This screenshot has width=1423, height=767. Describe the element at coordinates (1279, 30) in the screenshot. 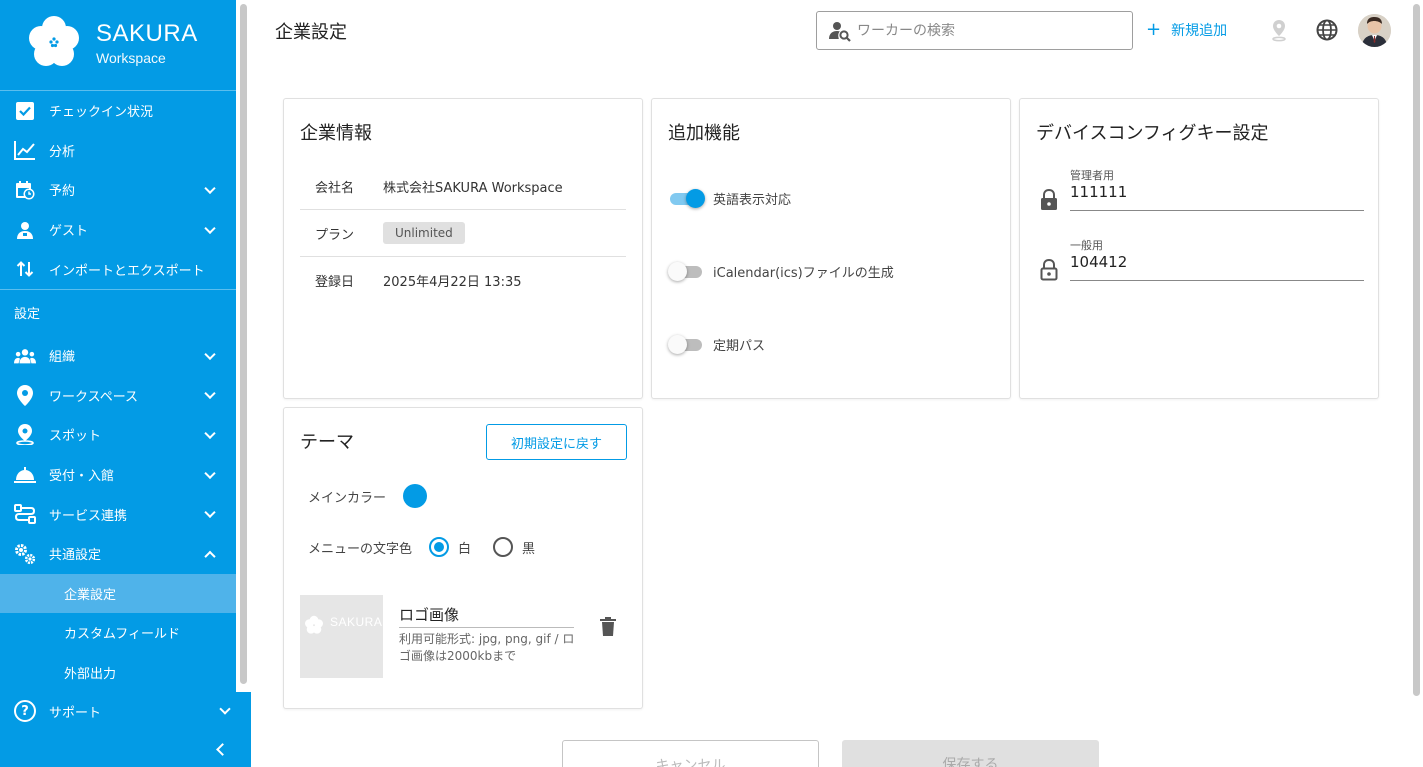

I see `location-pin-icon` at that location.